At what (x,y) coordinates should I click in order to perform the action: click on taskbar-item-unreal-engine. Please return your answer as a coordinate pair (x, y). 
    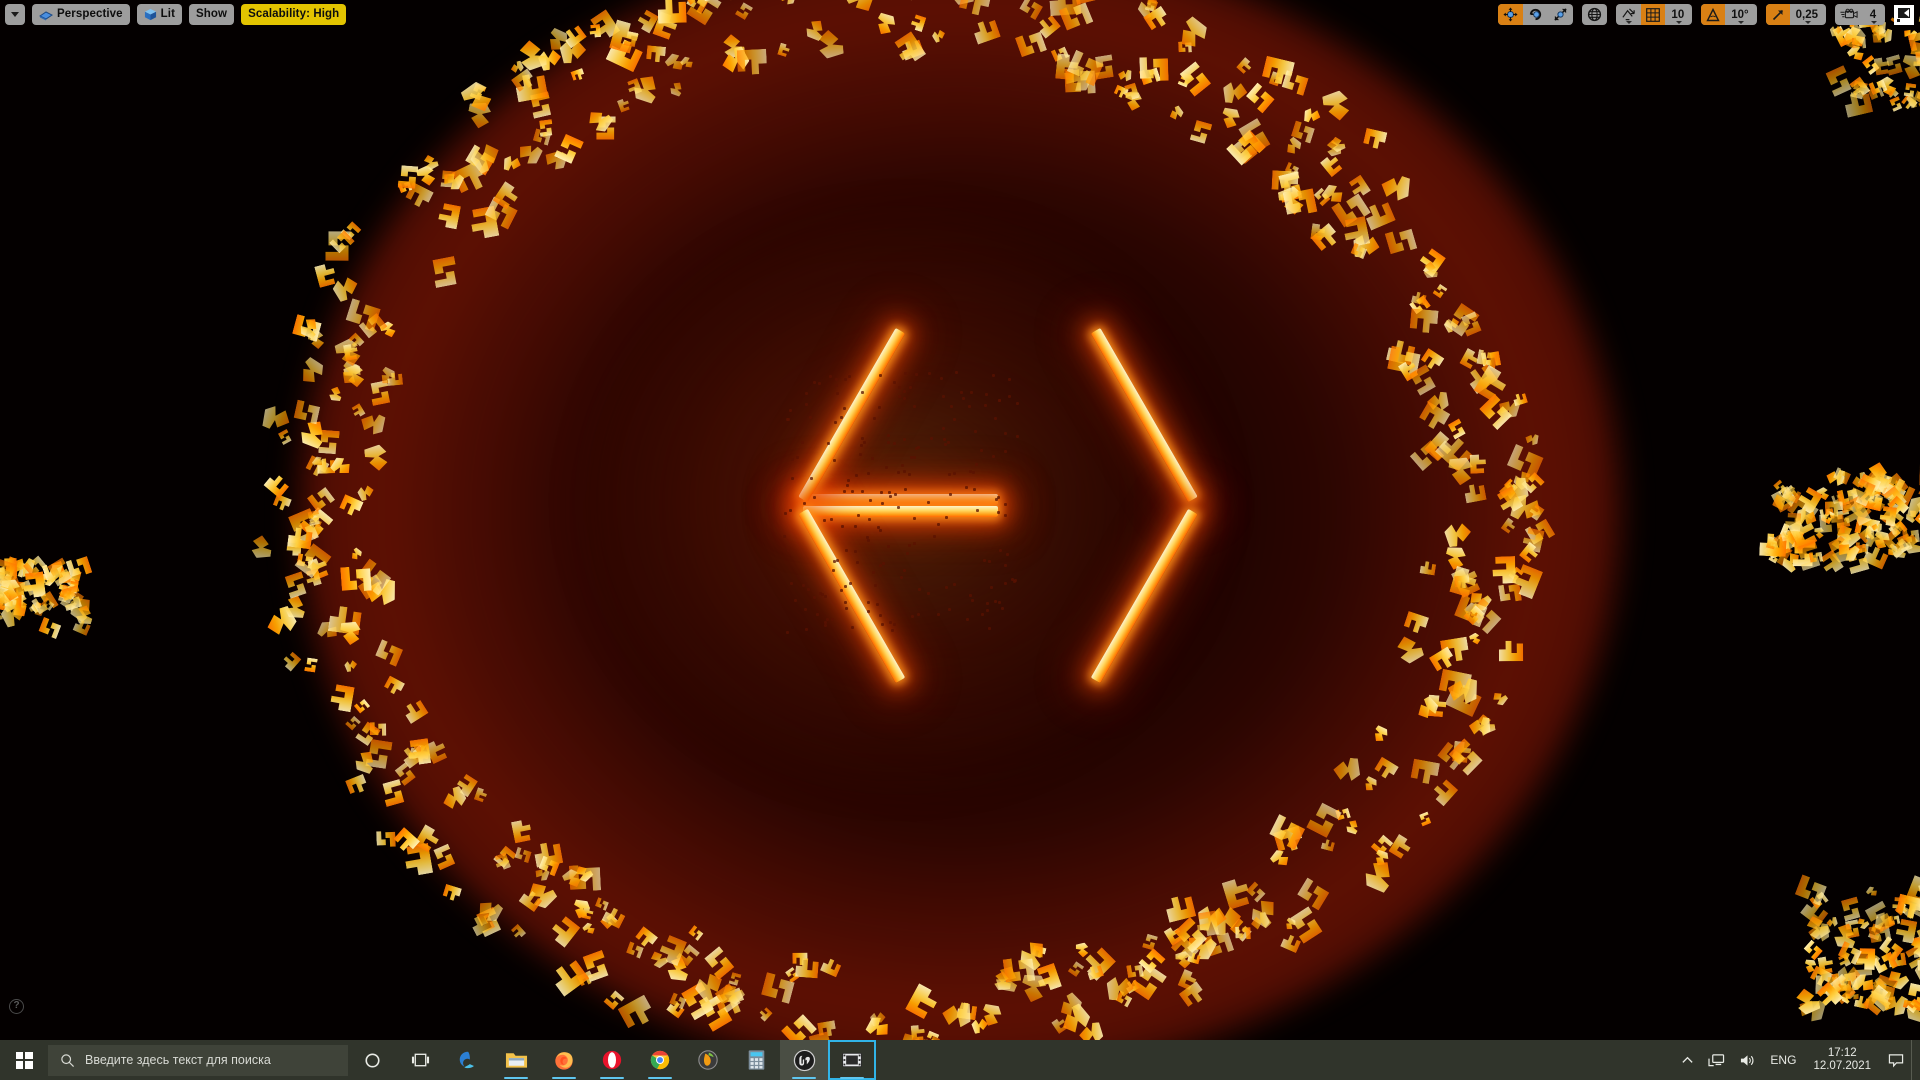
    Looking at the image, I should click on (804, 1060).